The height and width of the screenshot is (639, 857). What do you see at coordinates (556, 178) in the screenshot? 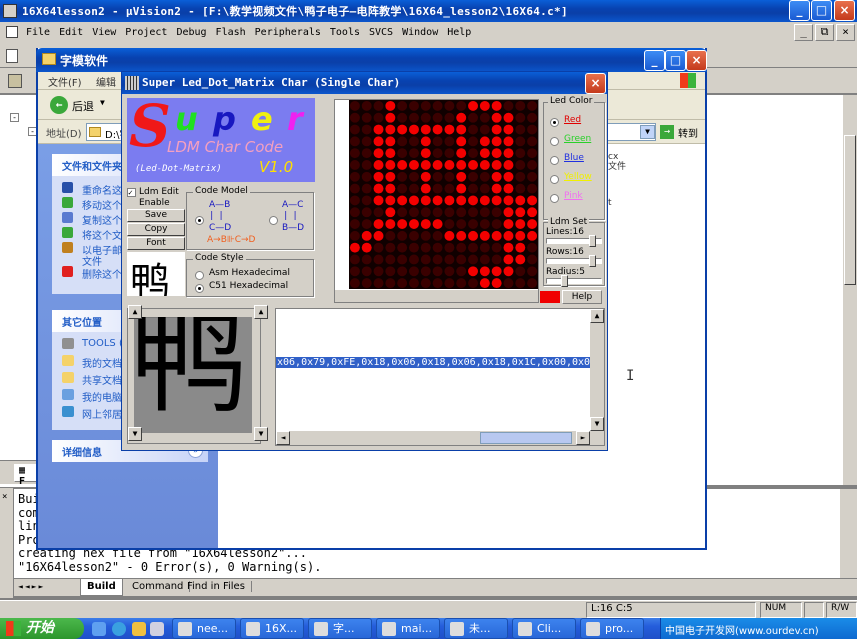
I see `color-radio-yellow` at bounding box center [556, 178].